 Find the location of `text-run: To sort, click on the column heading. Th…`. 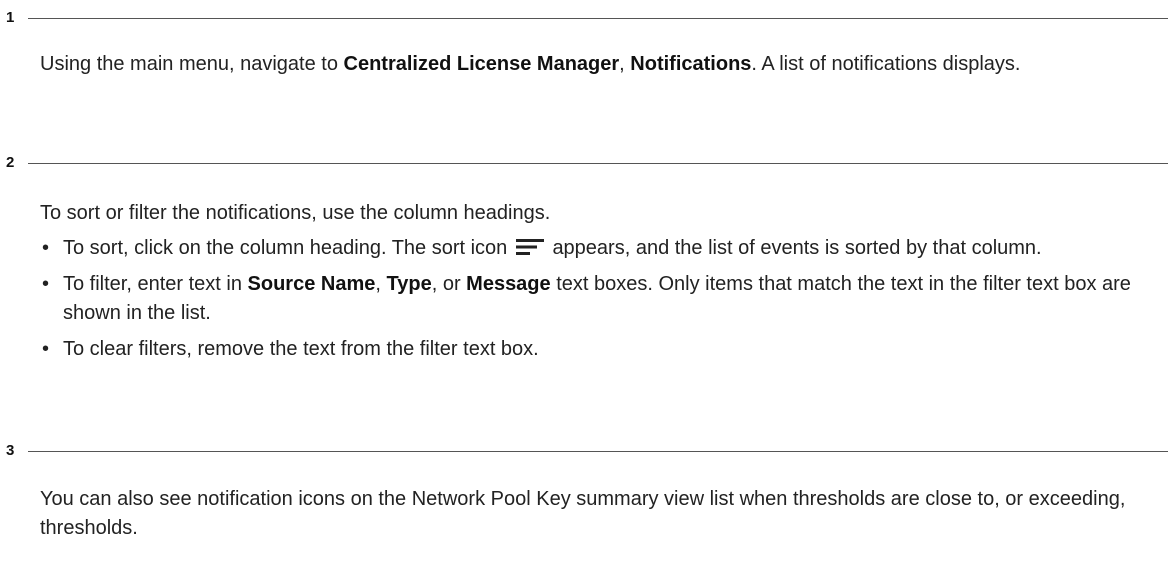

text-run: To sort, click on the column heading. Th… is located at coordinates (285, 248).